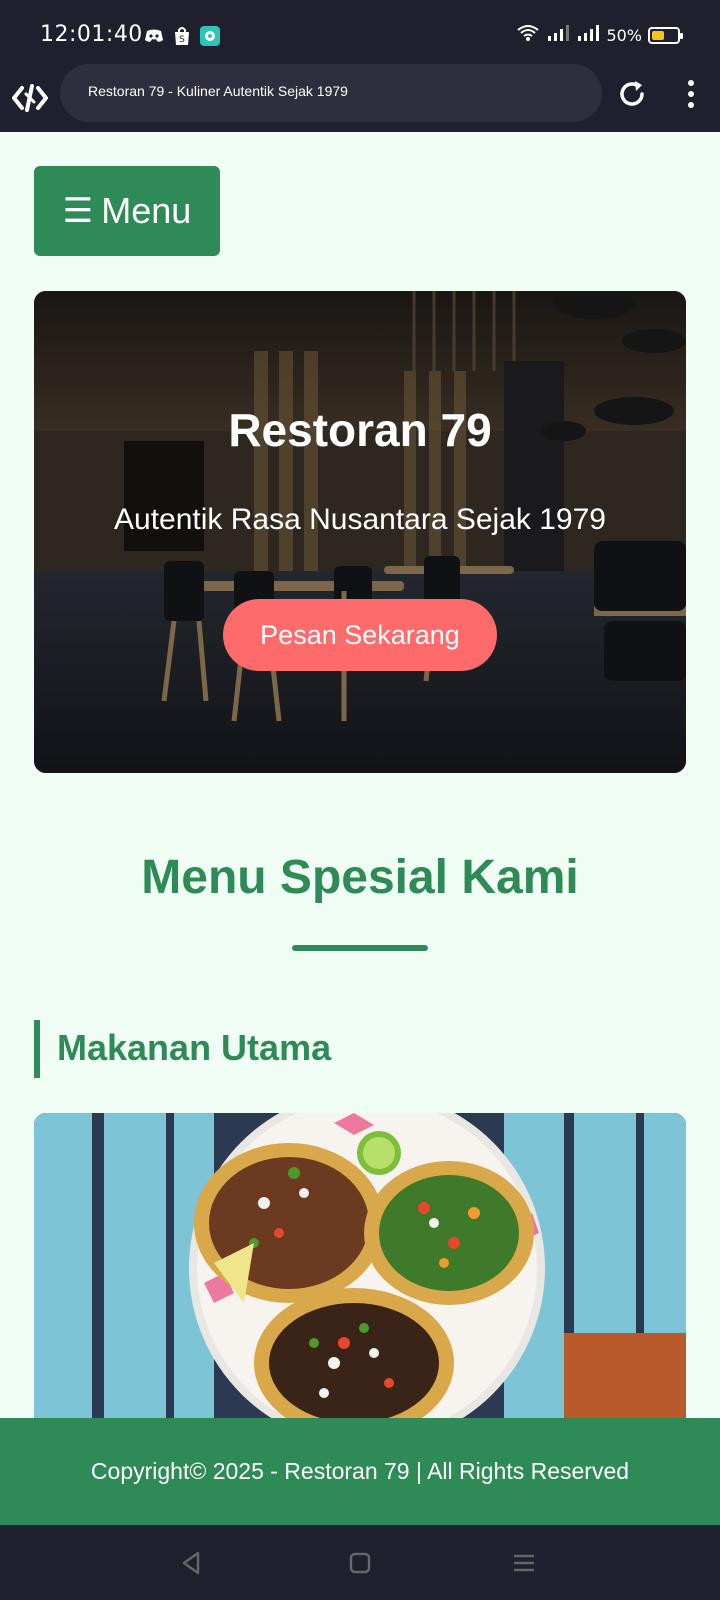  I want to click on discord-icon, so click(154, 36).